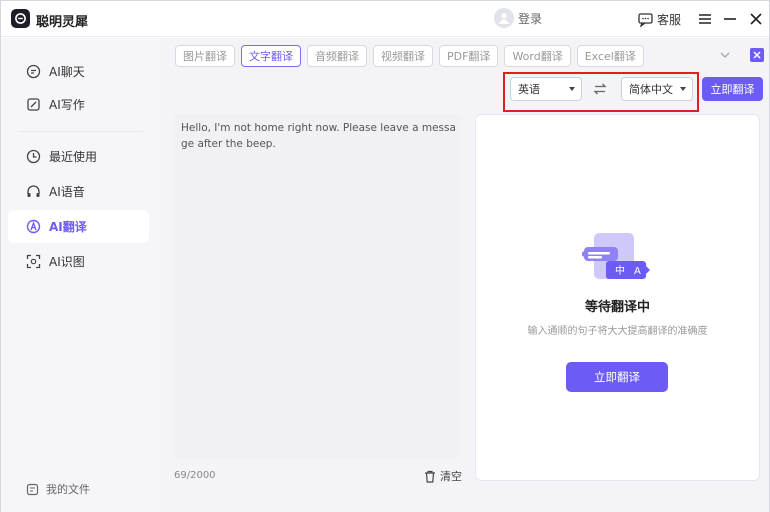  What do you see at coordinates (67, 72) in the screenshot?
I see `sidebar-item-label: AI聊天` at bounding box center [67, 72].